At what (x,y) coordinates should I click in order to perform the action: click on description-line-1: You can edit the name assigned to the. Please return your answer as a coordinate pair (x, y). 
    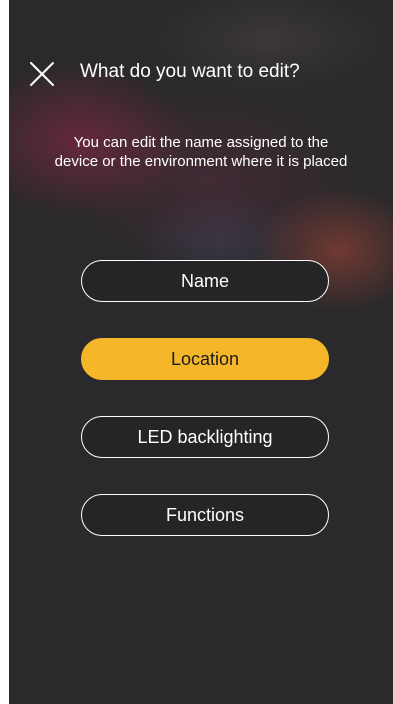
    Looking at the image, I should click on (201, 142).